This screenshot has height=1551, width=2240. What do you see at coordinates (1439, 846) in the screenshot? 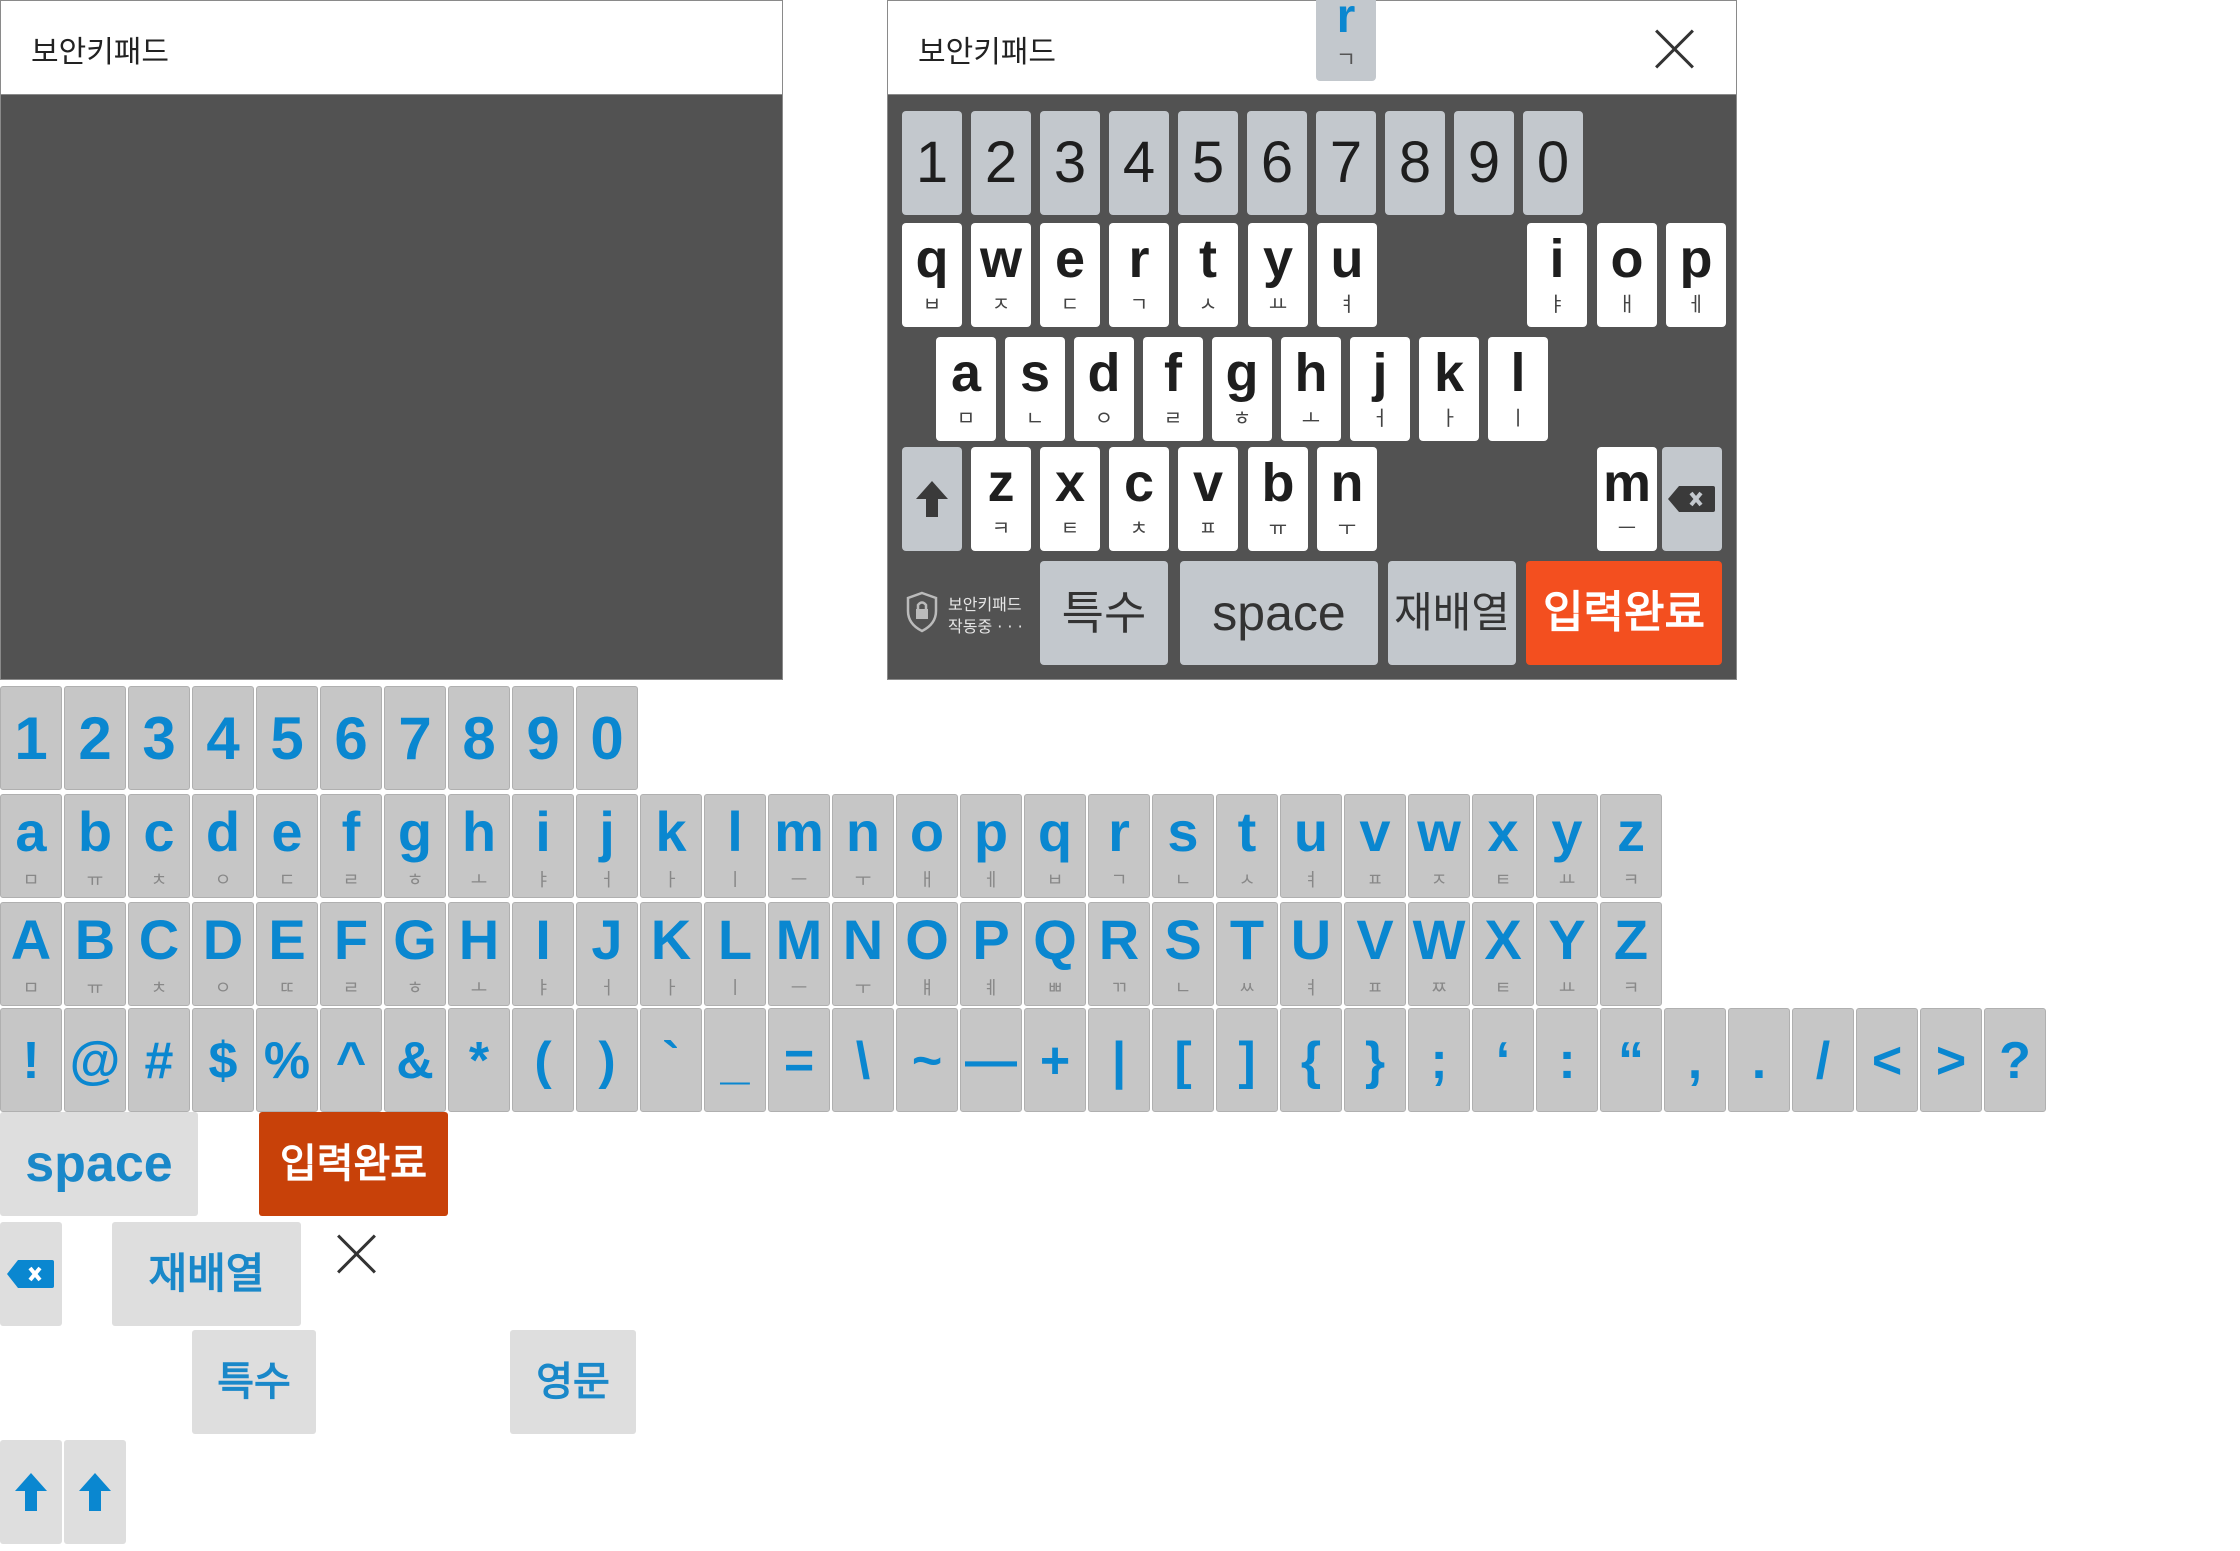
I see `sprite-lower-key: wㅈ` at bounding box center [1439, 846].